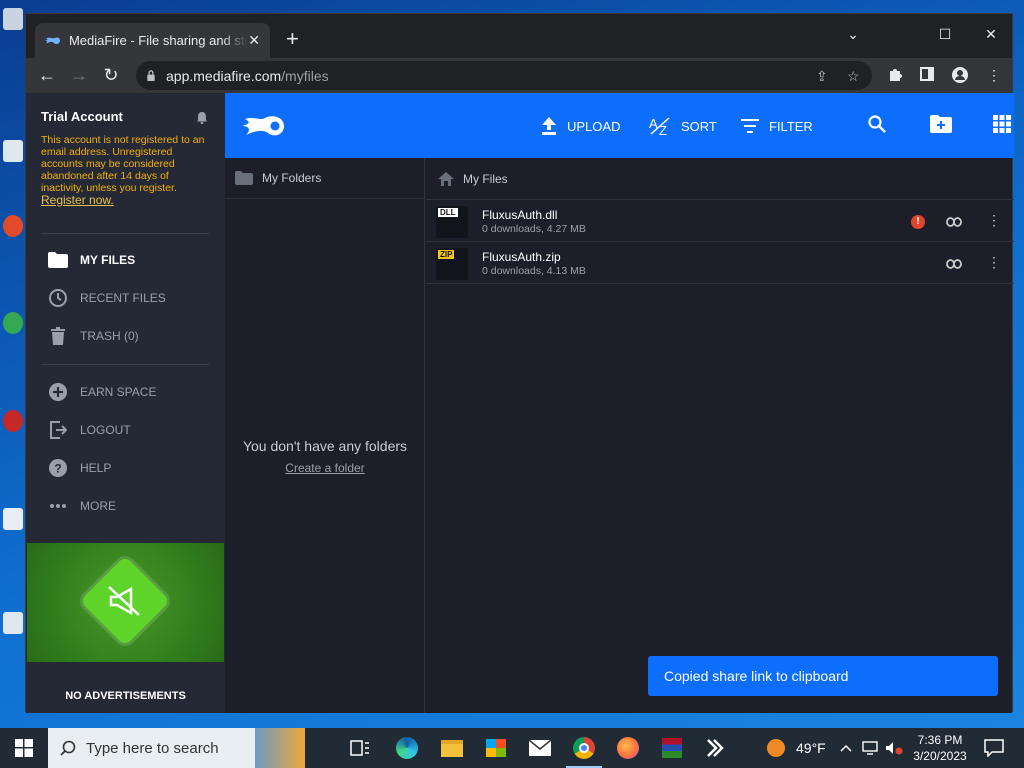 The width and height of the screenshot is (1024, 768). What do you see at coordinates (877, 126) in the screenshot?
I see `search-icon` at bounding box center [877, 126].